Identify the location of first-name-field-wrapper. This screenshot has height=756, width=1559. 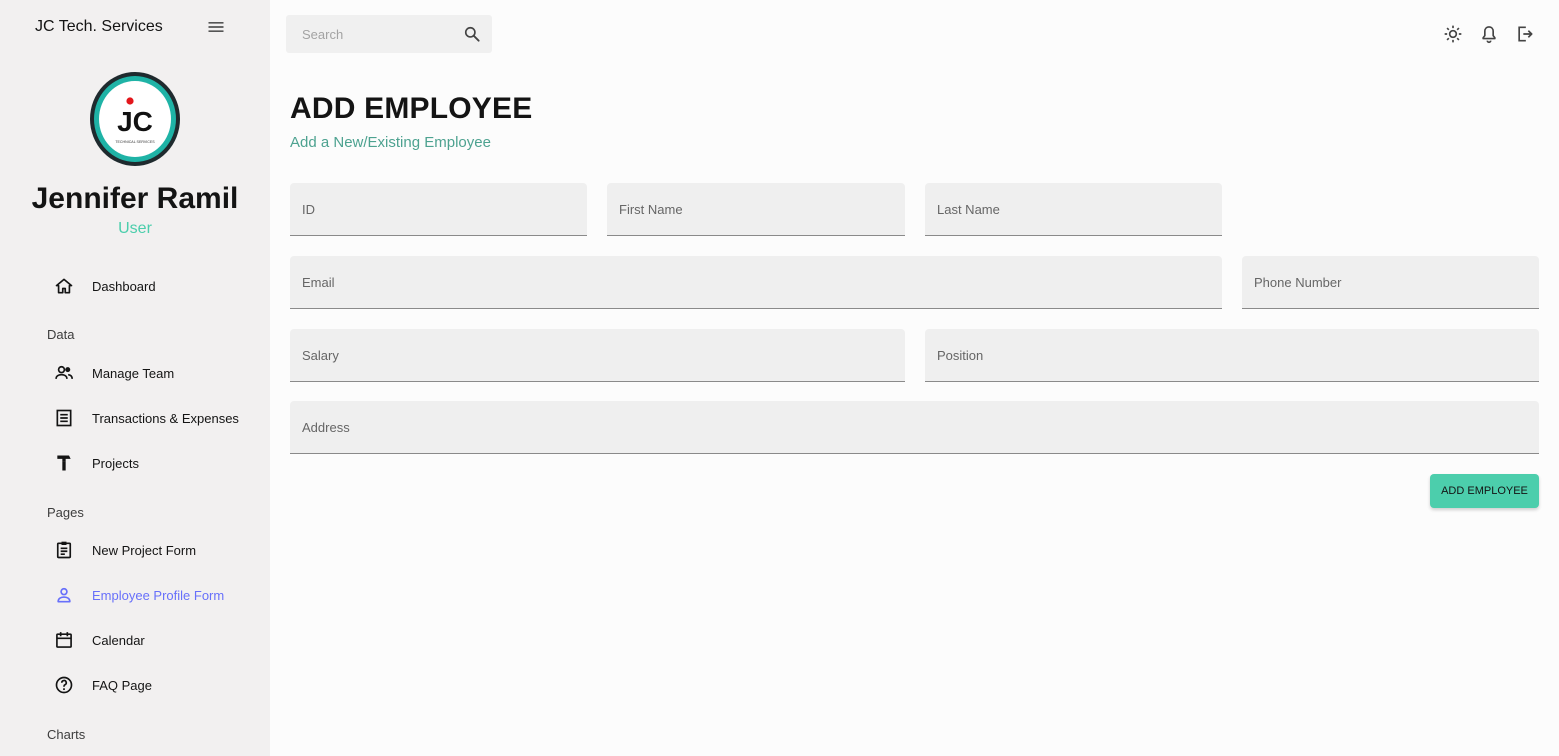
(756, 209).